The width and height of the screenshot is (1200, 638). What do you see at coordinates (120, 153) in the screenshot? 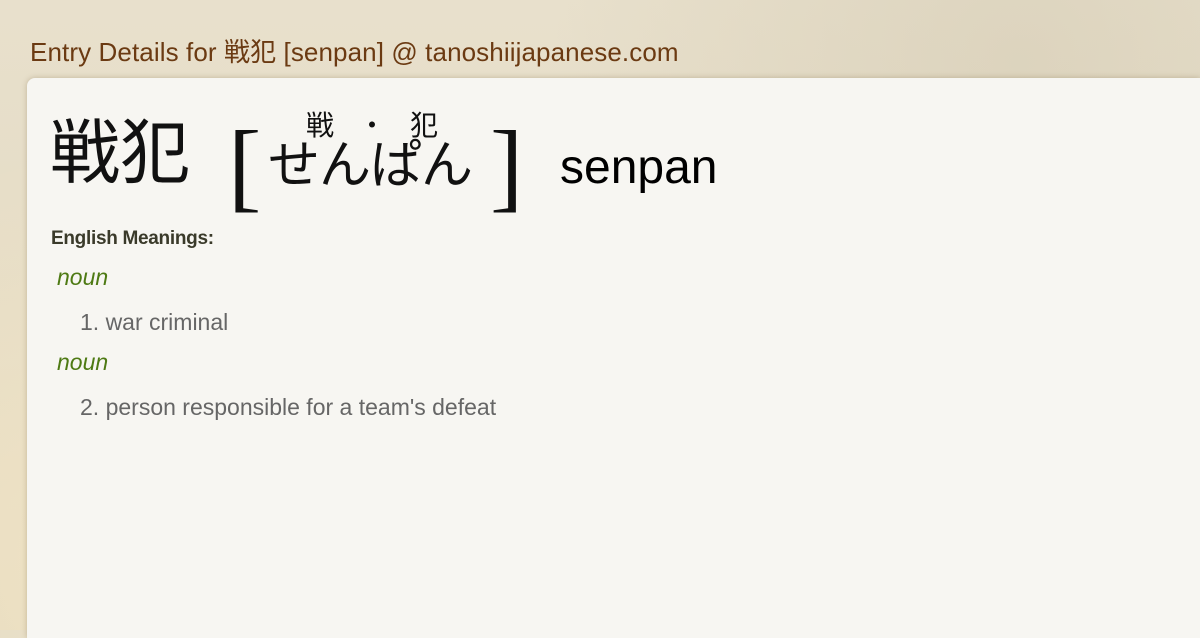
I see `headword-kanji: 戦犯` at bounding box center [120, 153].